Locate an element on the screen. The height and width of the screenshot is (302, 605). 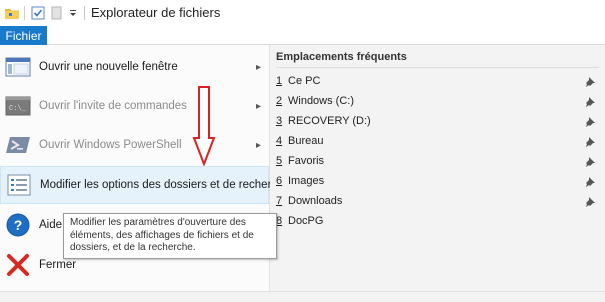
command-prompt-icon: C:\_ is located at coordinates (18, 106).